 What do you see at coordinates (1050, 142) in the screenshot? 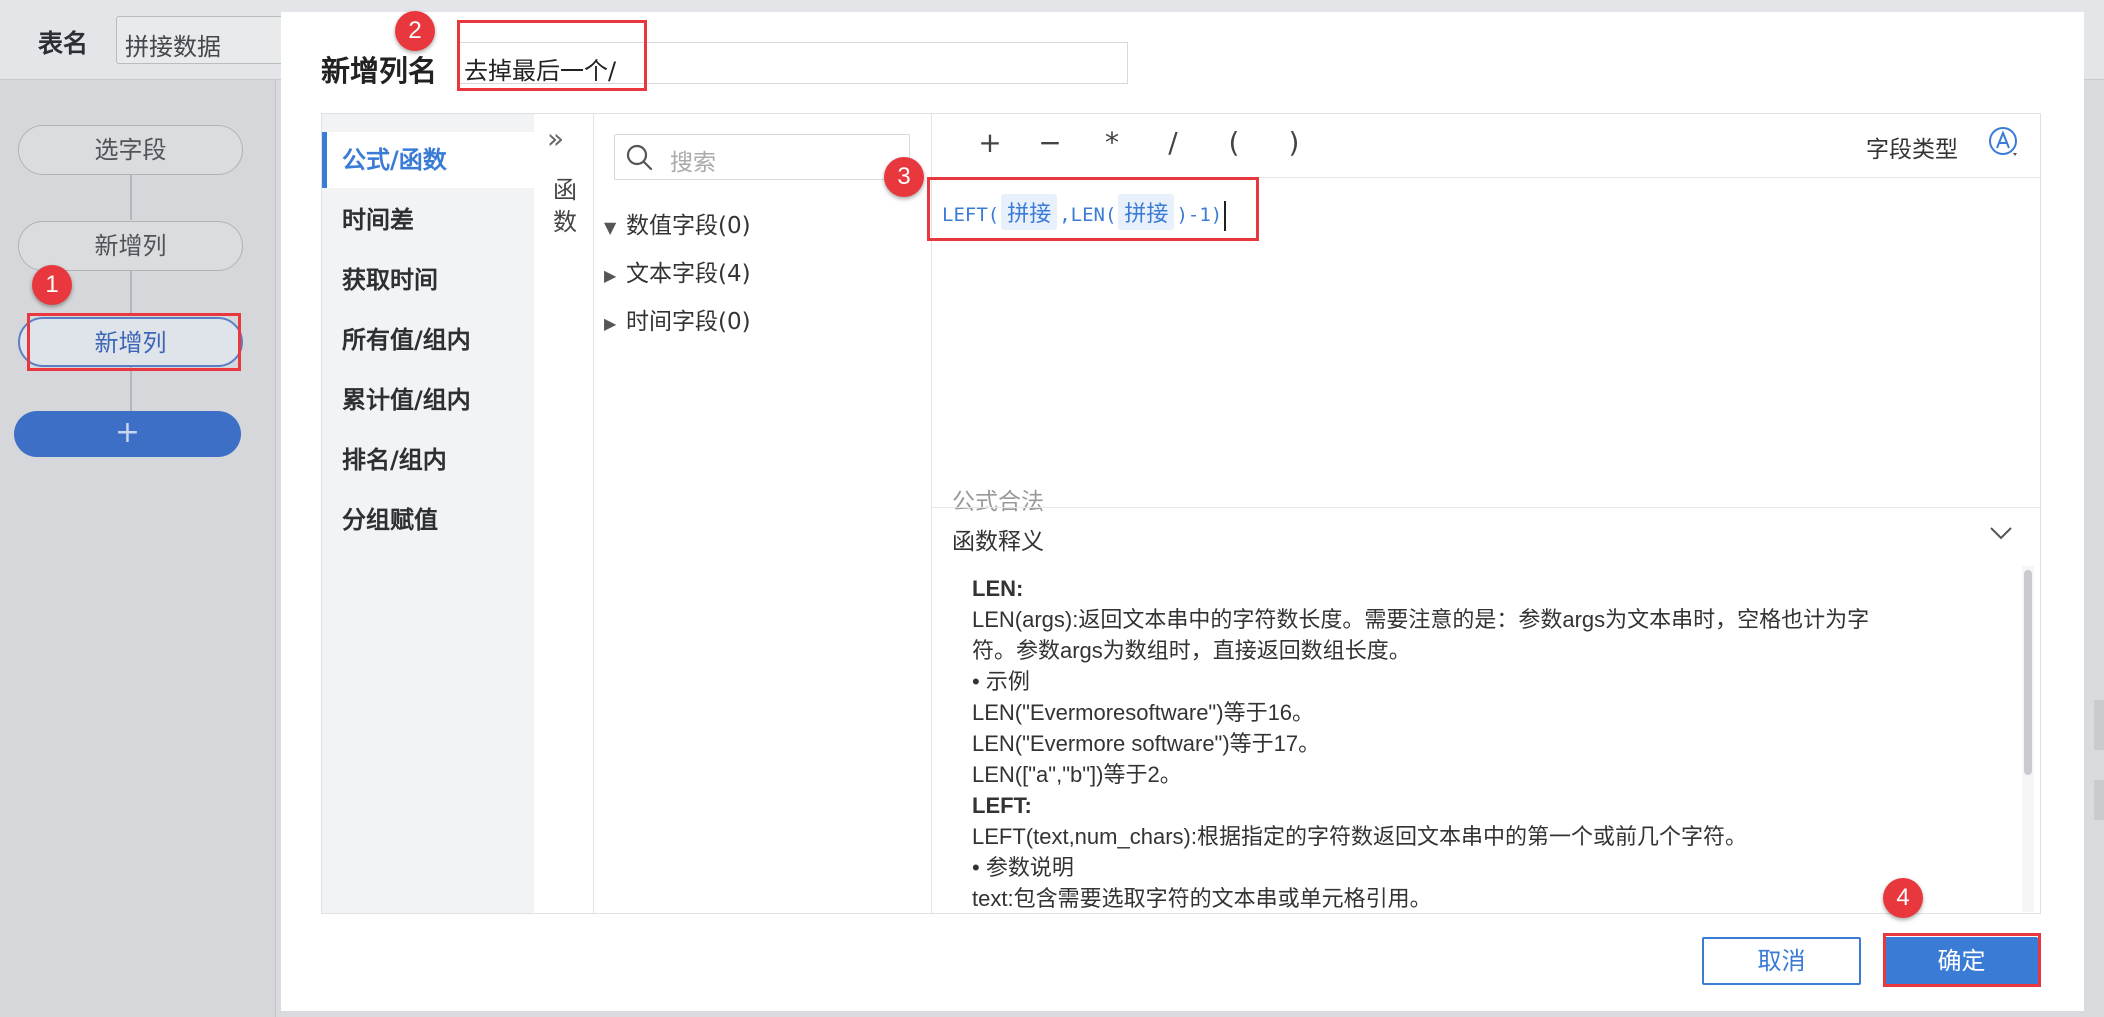
I see `operator-minus-button: −` at bounding box center [1050, 142].